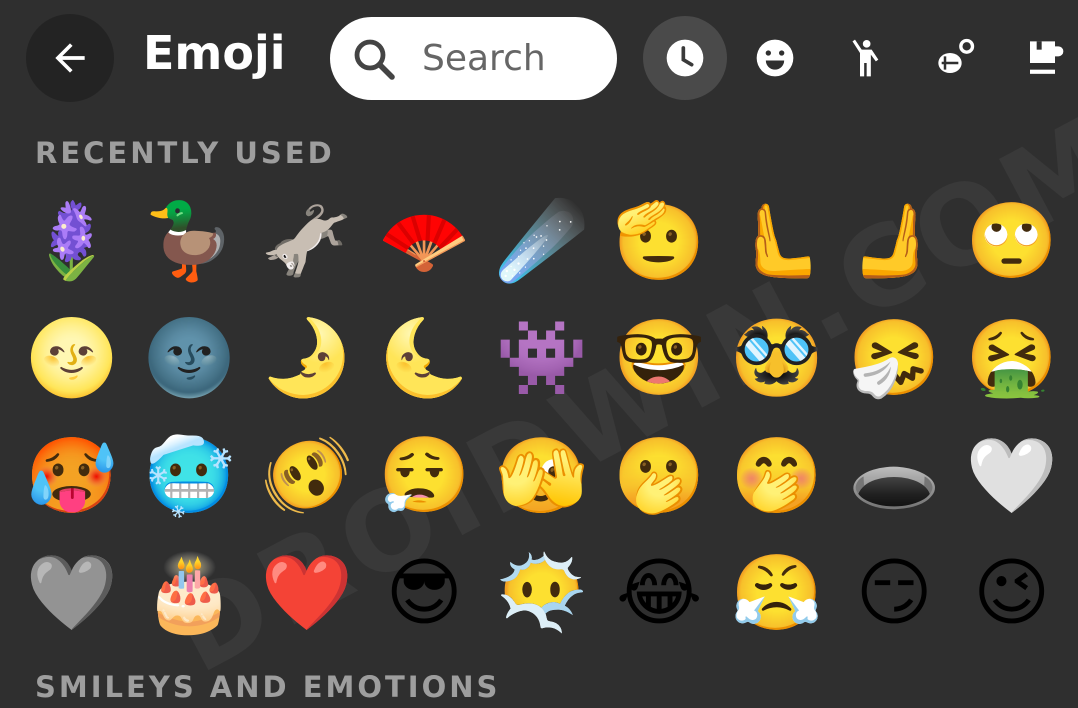 Image resolution: width=1078 pixels, height=708 pixels. Describe the element at coordinates (542, 241) in the screenshot. I see `emoji-item: ☄️` at that location.